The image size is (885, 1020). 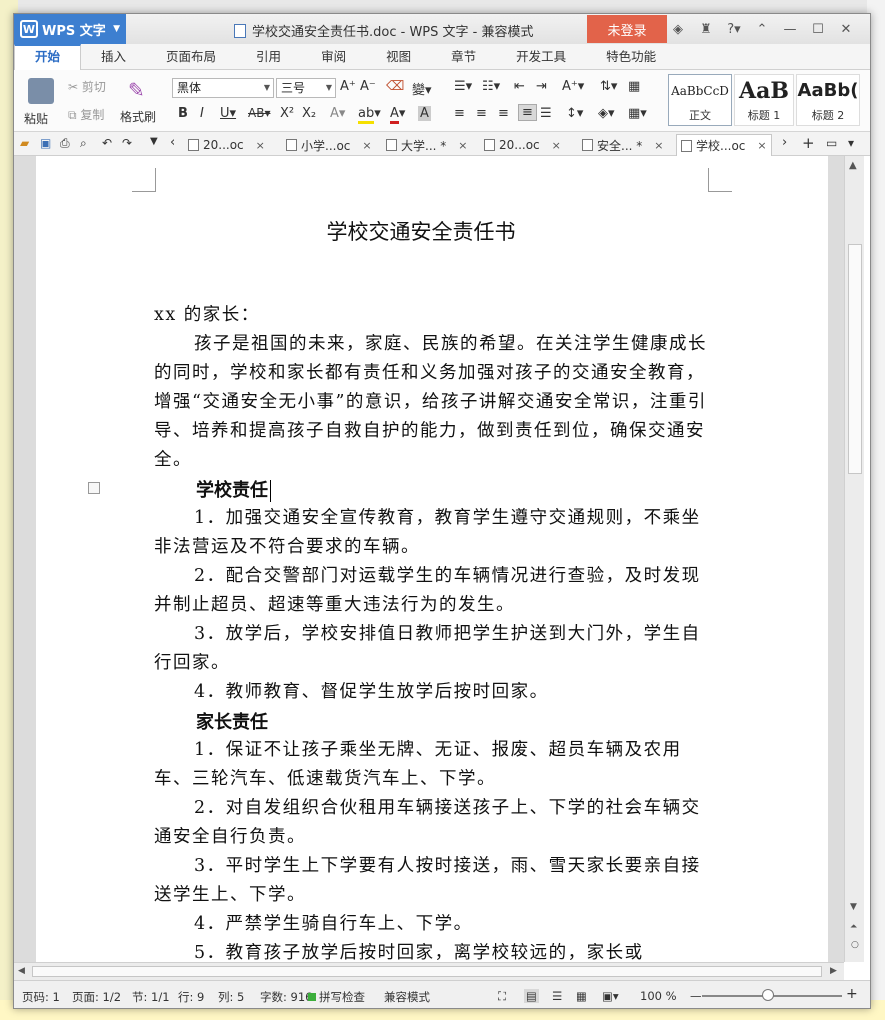 I want to click on zoom-slider-knob, so click(x=768, y=995).